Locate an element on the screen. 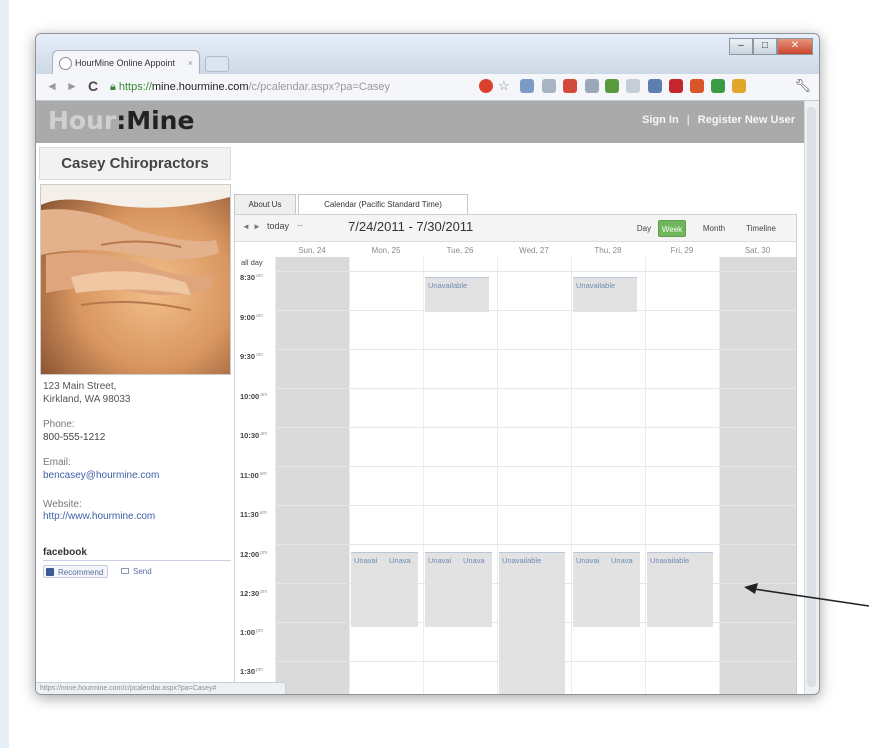 Image resolution: width=869 pixels, height=748 pixels. facebook-heading: facebook is located at coordinates (137, 554).